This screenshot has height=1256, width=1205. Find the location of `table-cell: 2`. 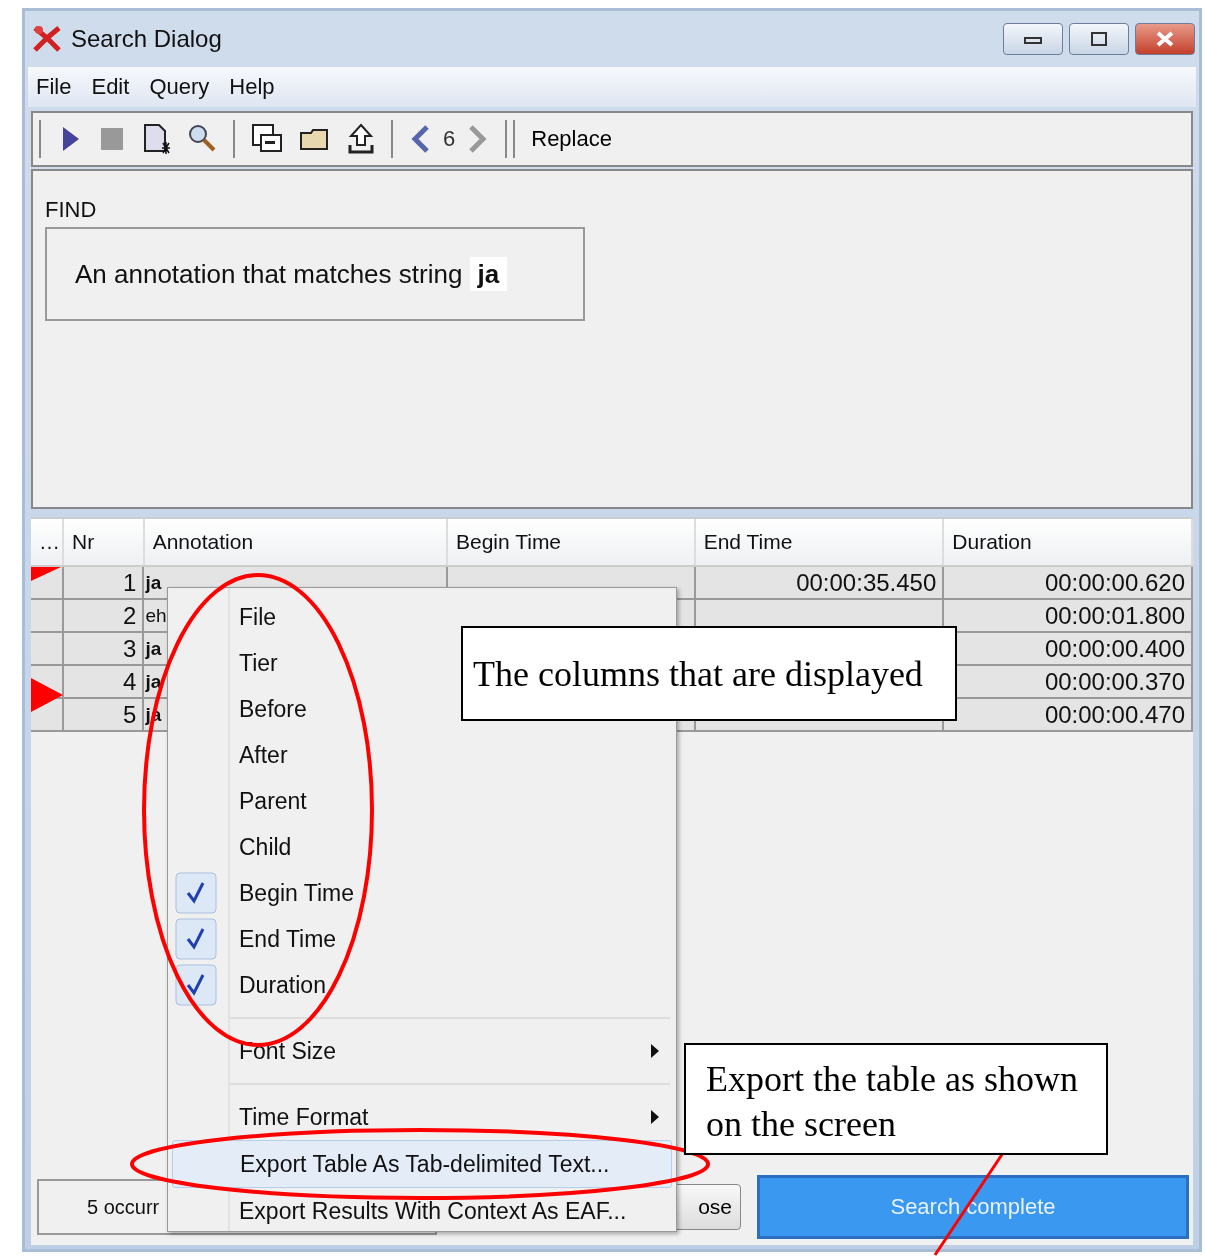

table-cell: 2 is located at coordinates (104, 616).